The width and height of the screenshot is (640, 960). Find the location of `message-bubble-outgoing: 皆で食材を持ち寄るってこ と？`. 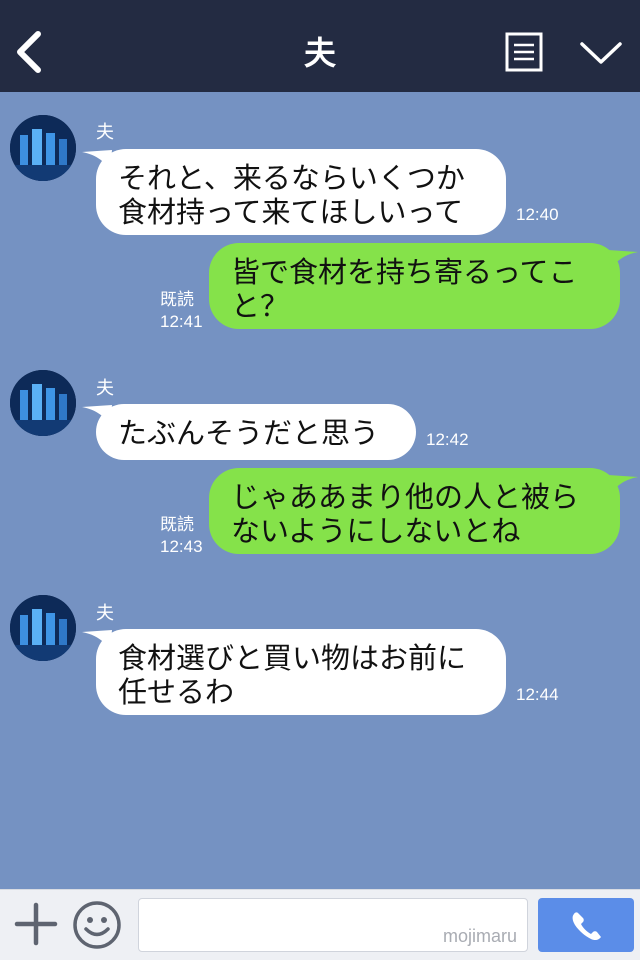

message-bubble-outgoing: 皆で食材を持ち寄るってこ と？ is located at coordinates (414, 286).